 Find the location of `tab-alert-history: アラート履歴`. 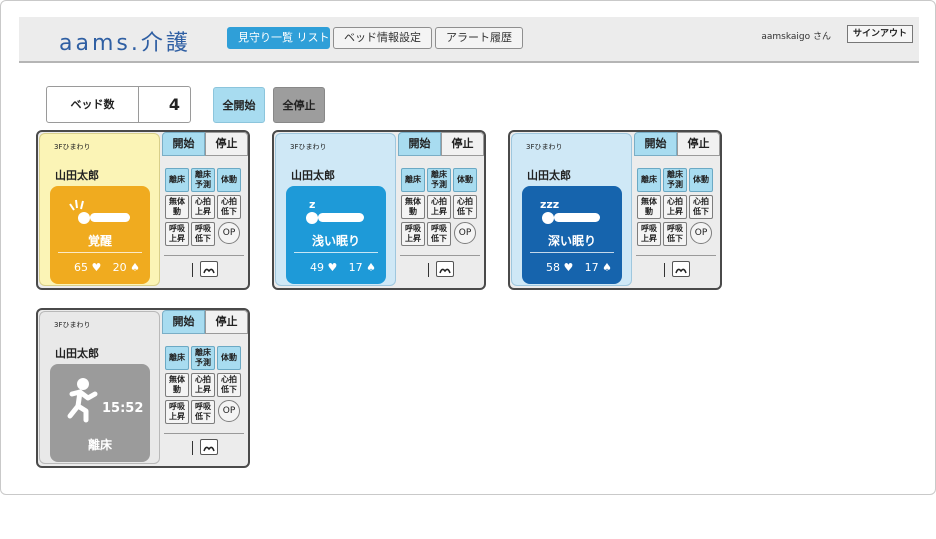

tab-alert-history: アラート履歴 is located at coordinates (479, 38).